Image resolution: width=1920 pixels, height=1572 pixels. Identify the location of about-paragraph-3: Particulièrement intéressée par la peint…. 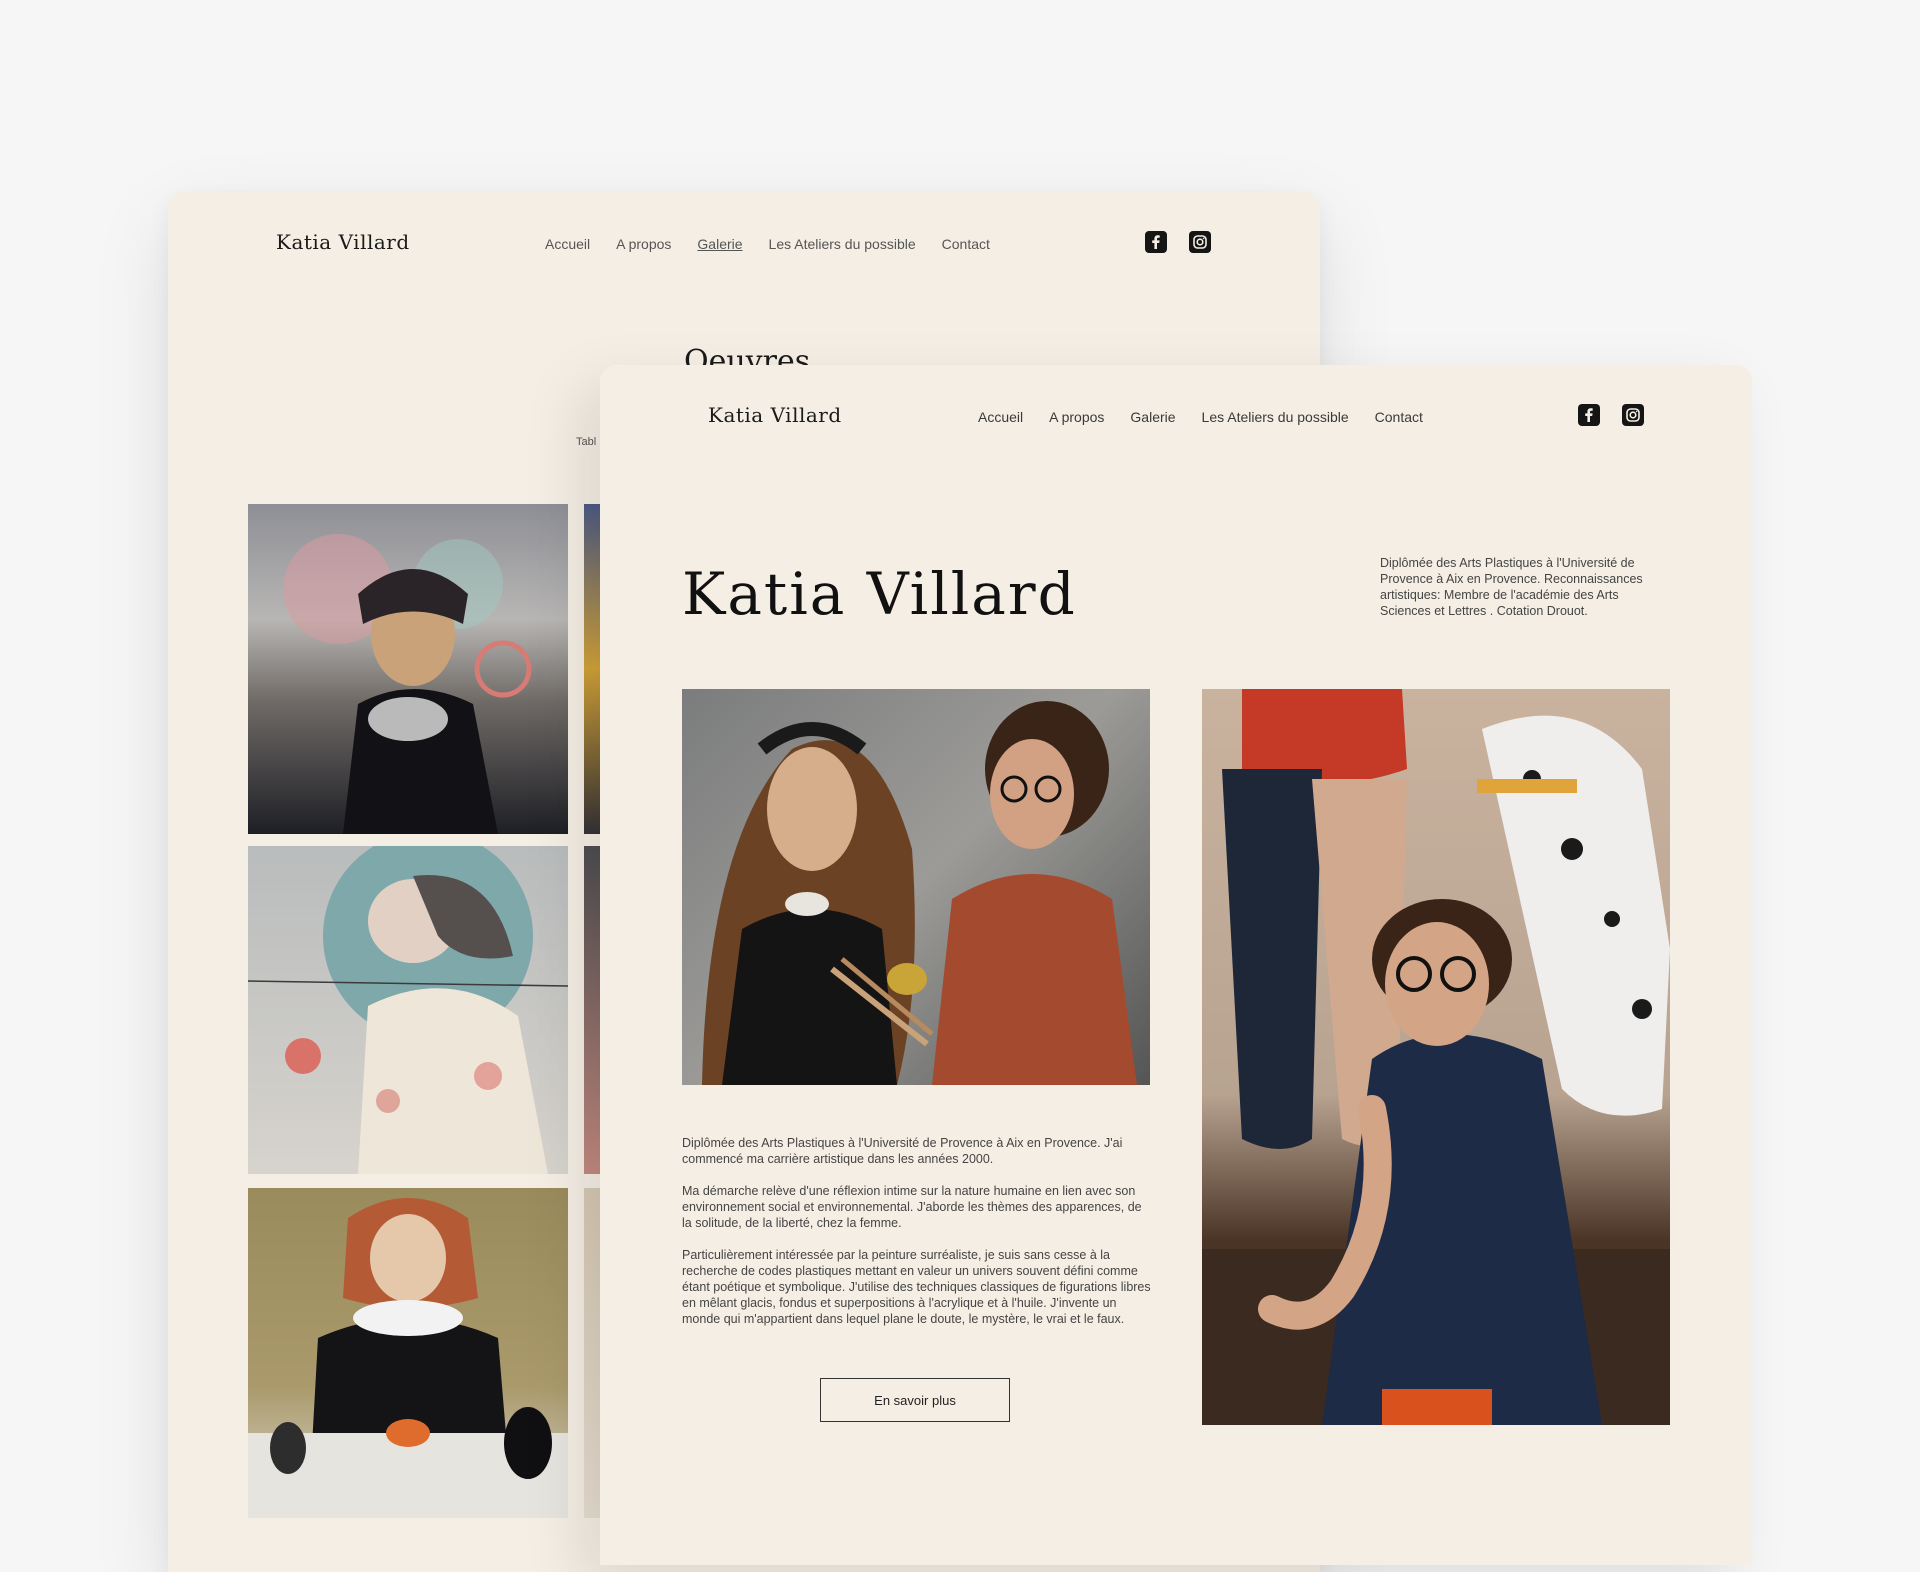
(916, 1287).